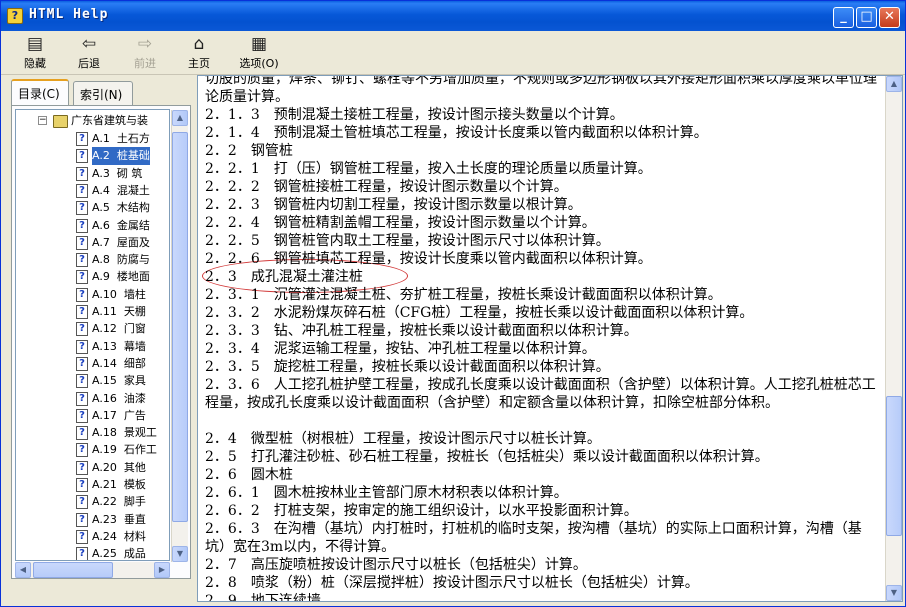 The width and height of the screenshot is (906, 607). I want to click on content-paragraph: 2．3 成孔混凝土灌注桩, so click(284, 277).